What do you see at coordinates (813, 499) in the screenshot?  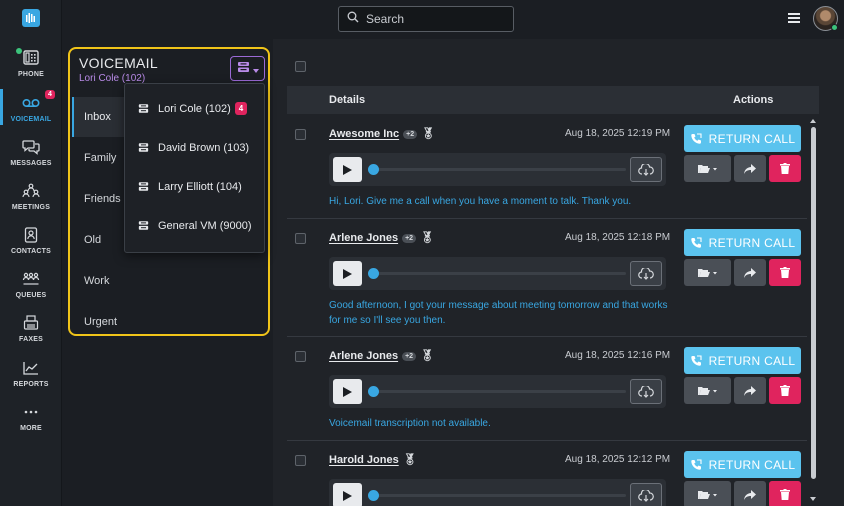 I see `scroll-down-arrow` at bounding box center [813, 499].